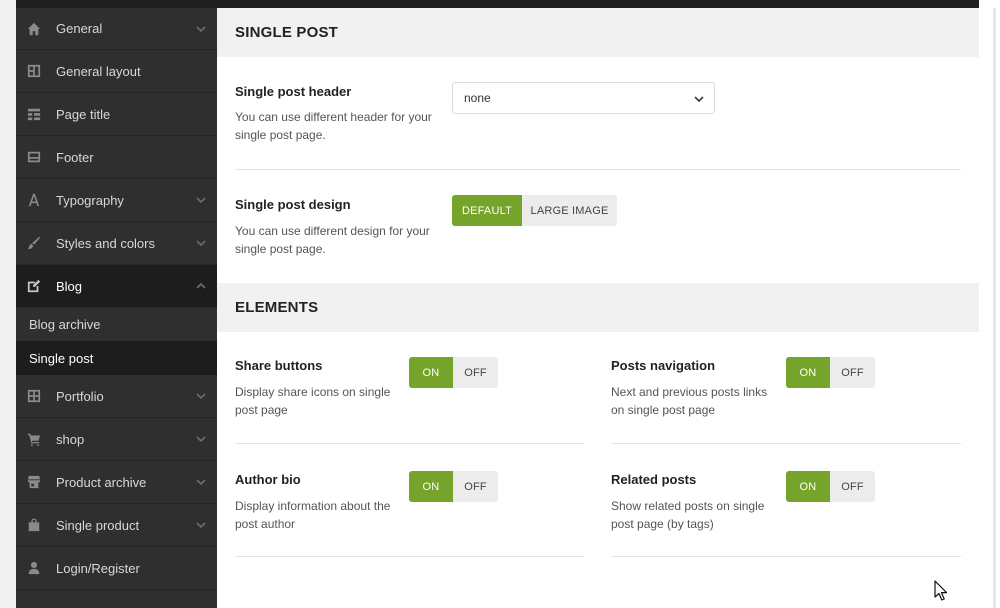  What do you see at coordinates (268, 479) in the screenshot?
I see `option-title: Author bio` at bounding box center [268, 479].